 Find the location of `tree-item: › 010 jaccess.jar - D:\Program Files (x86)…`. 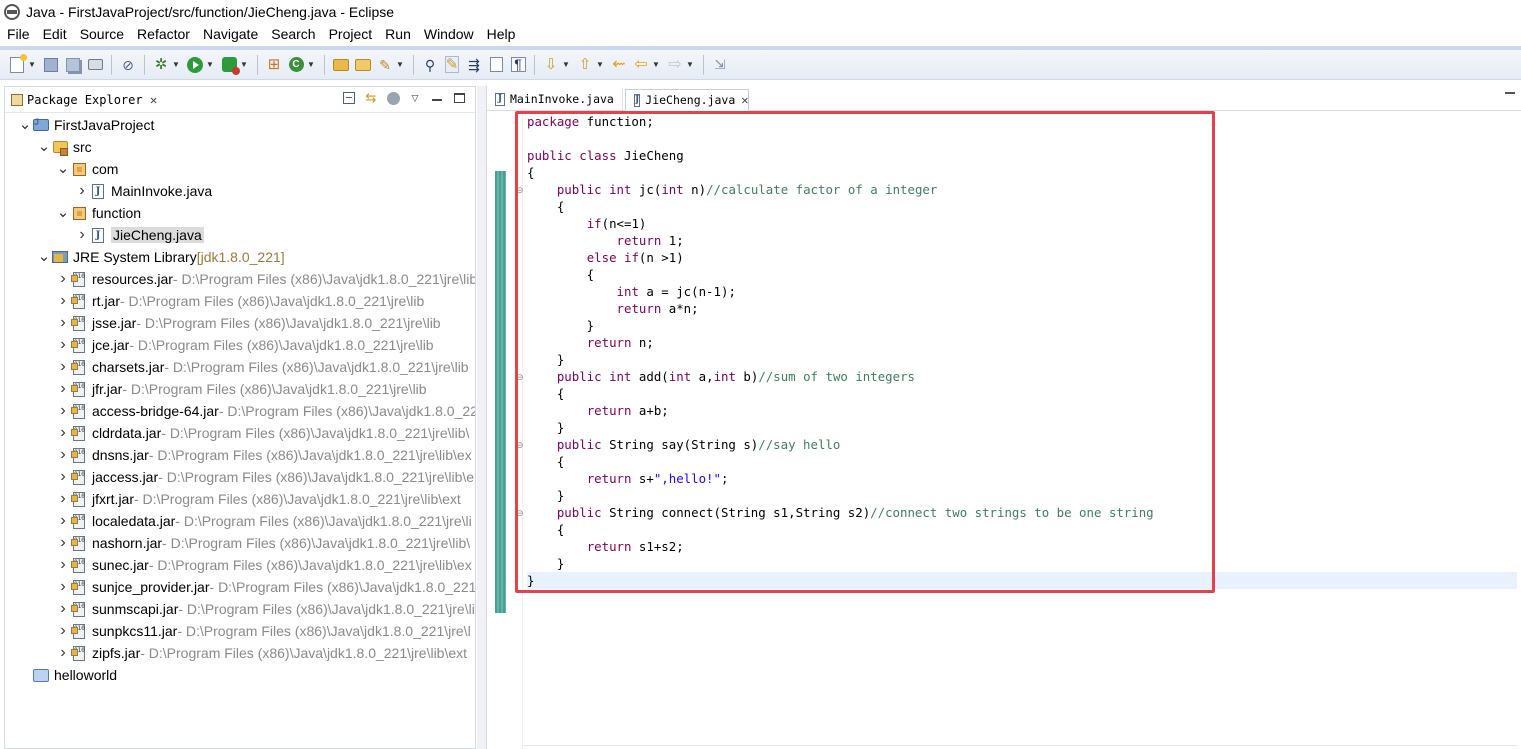

tree-item: › 010 jaccess.jar - D:\Program Files (x86)… is located at coordinates (240, 477).